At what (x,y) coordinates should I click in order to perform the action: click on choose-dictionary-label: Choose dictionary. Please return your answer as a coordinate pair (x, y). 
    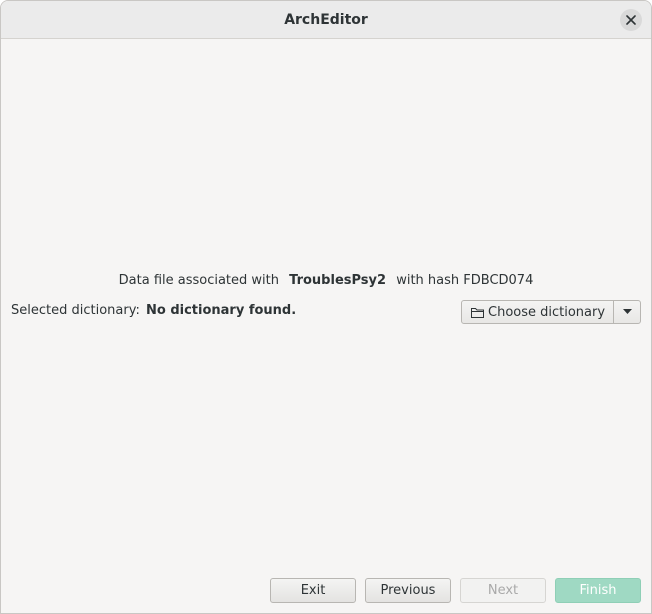
    Looking at the image, I should click on (547, 312).